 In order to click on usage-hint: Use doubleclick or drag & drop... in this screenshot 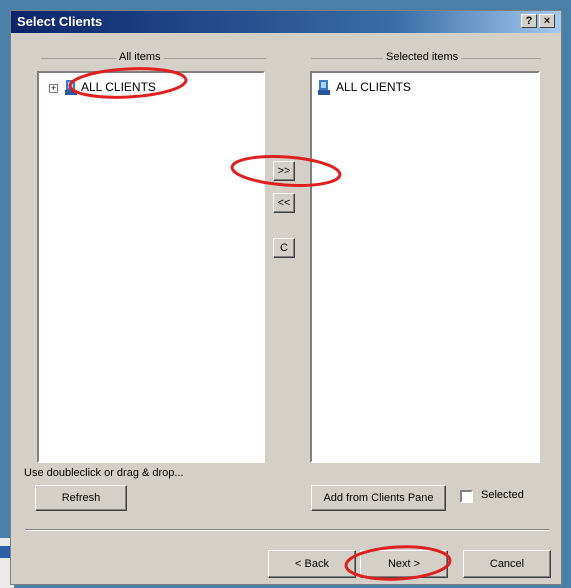, I will do `click(104, 473)`.